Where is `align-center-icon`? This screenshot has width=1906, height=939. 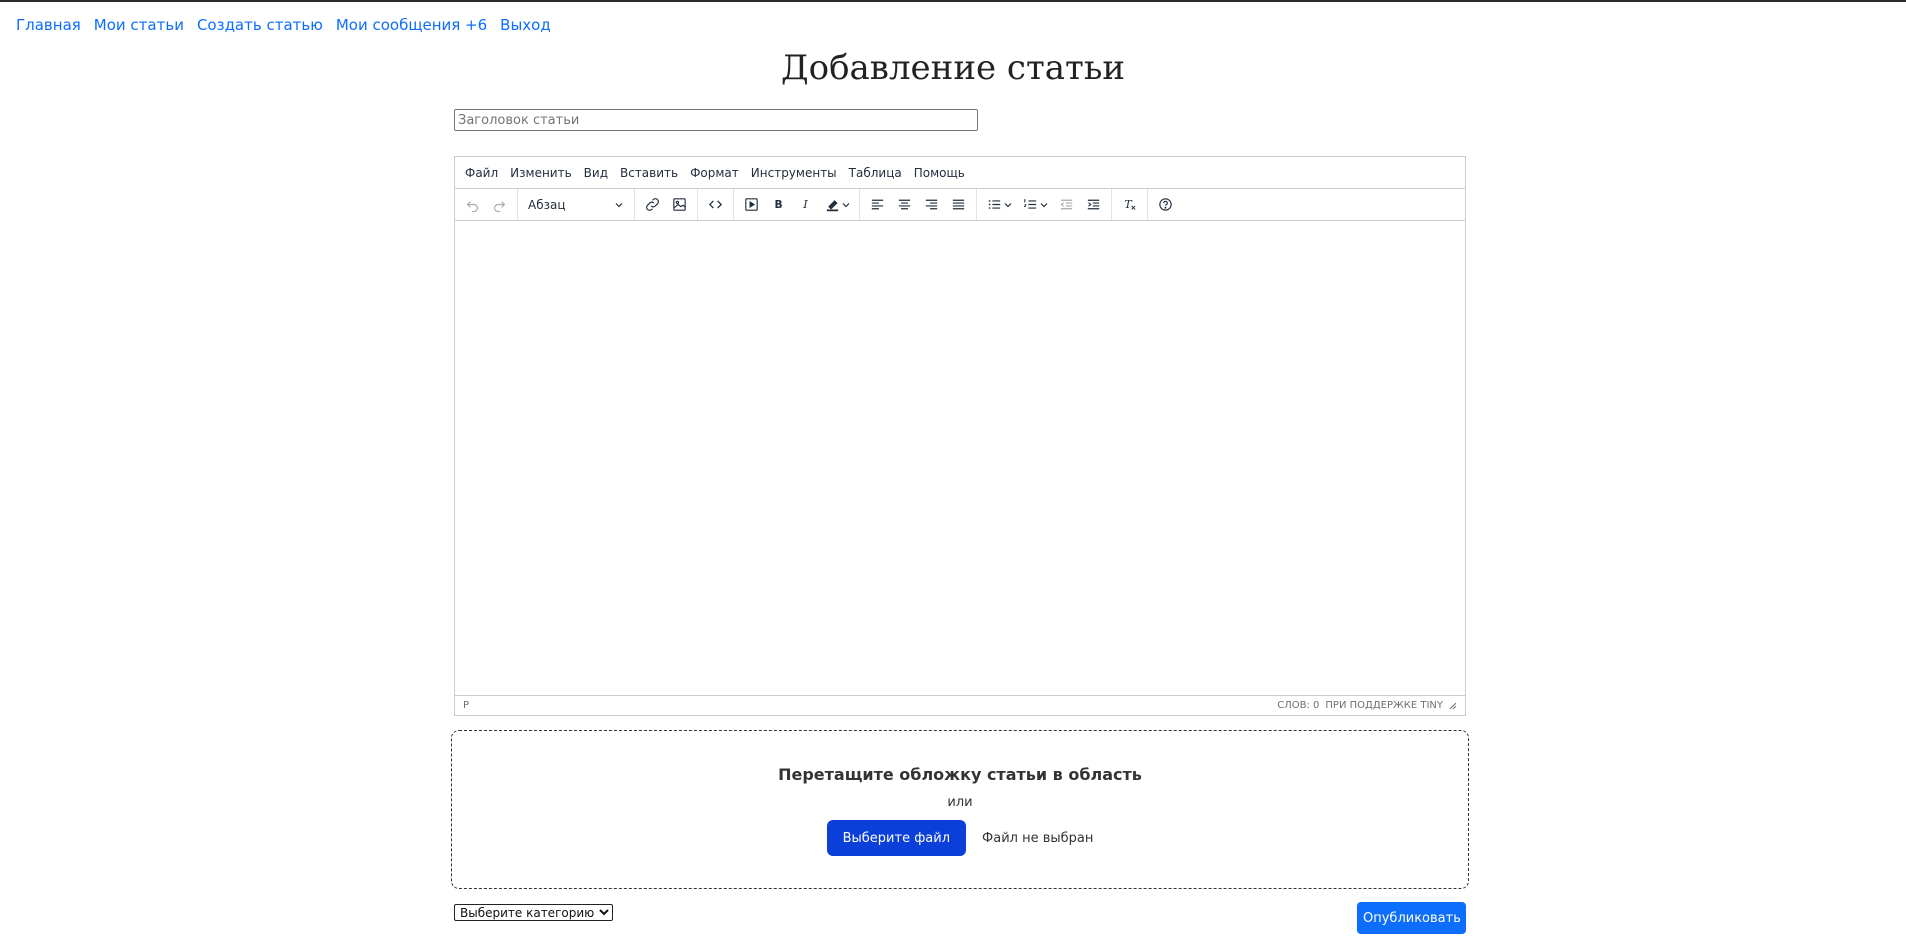
align-center-icon is located at coordinates (904, 204).